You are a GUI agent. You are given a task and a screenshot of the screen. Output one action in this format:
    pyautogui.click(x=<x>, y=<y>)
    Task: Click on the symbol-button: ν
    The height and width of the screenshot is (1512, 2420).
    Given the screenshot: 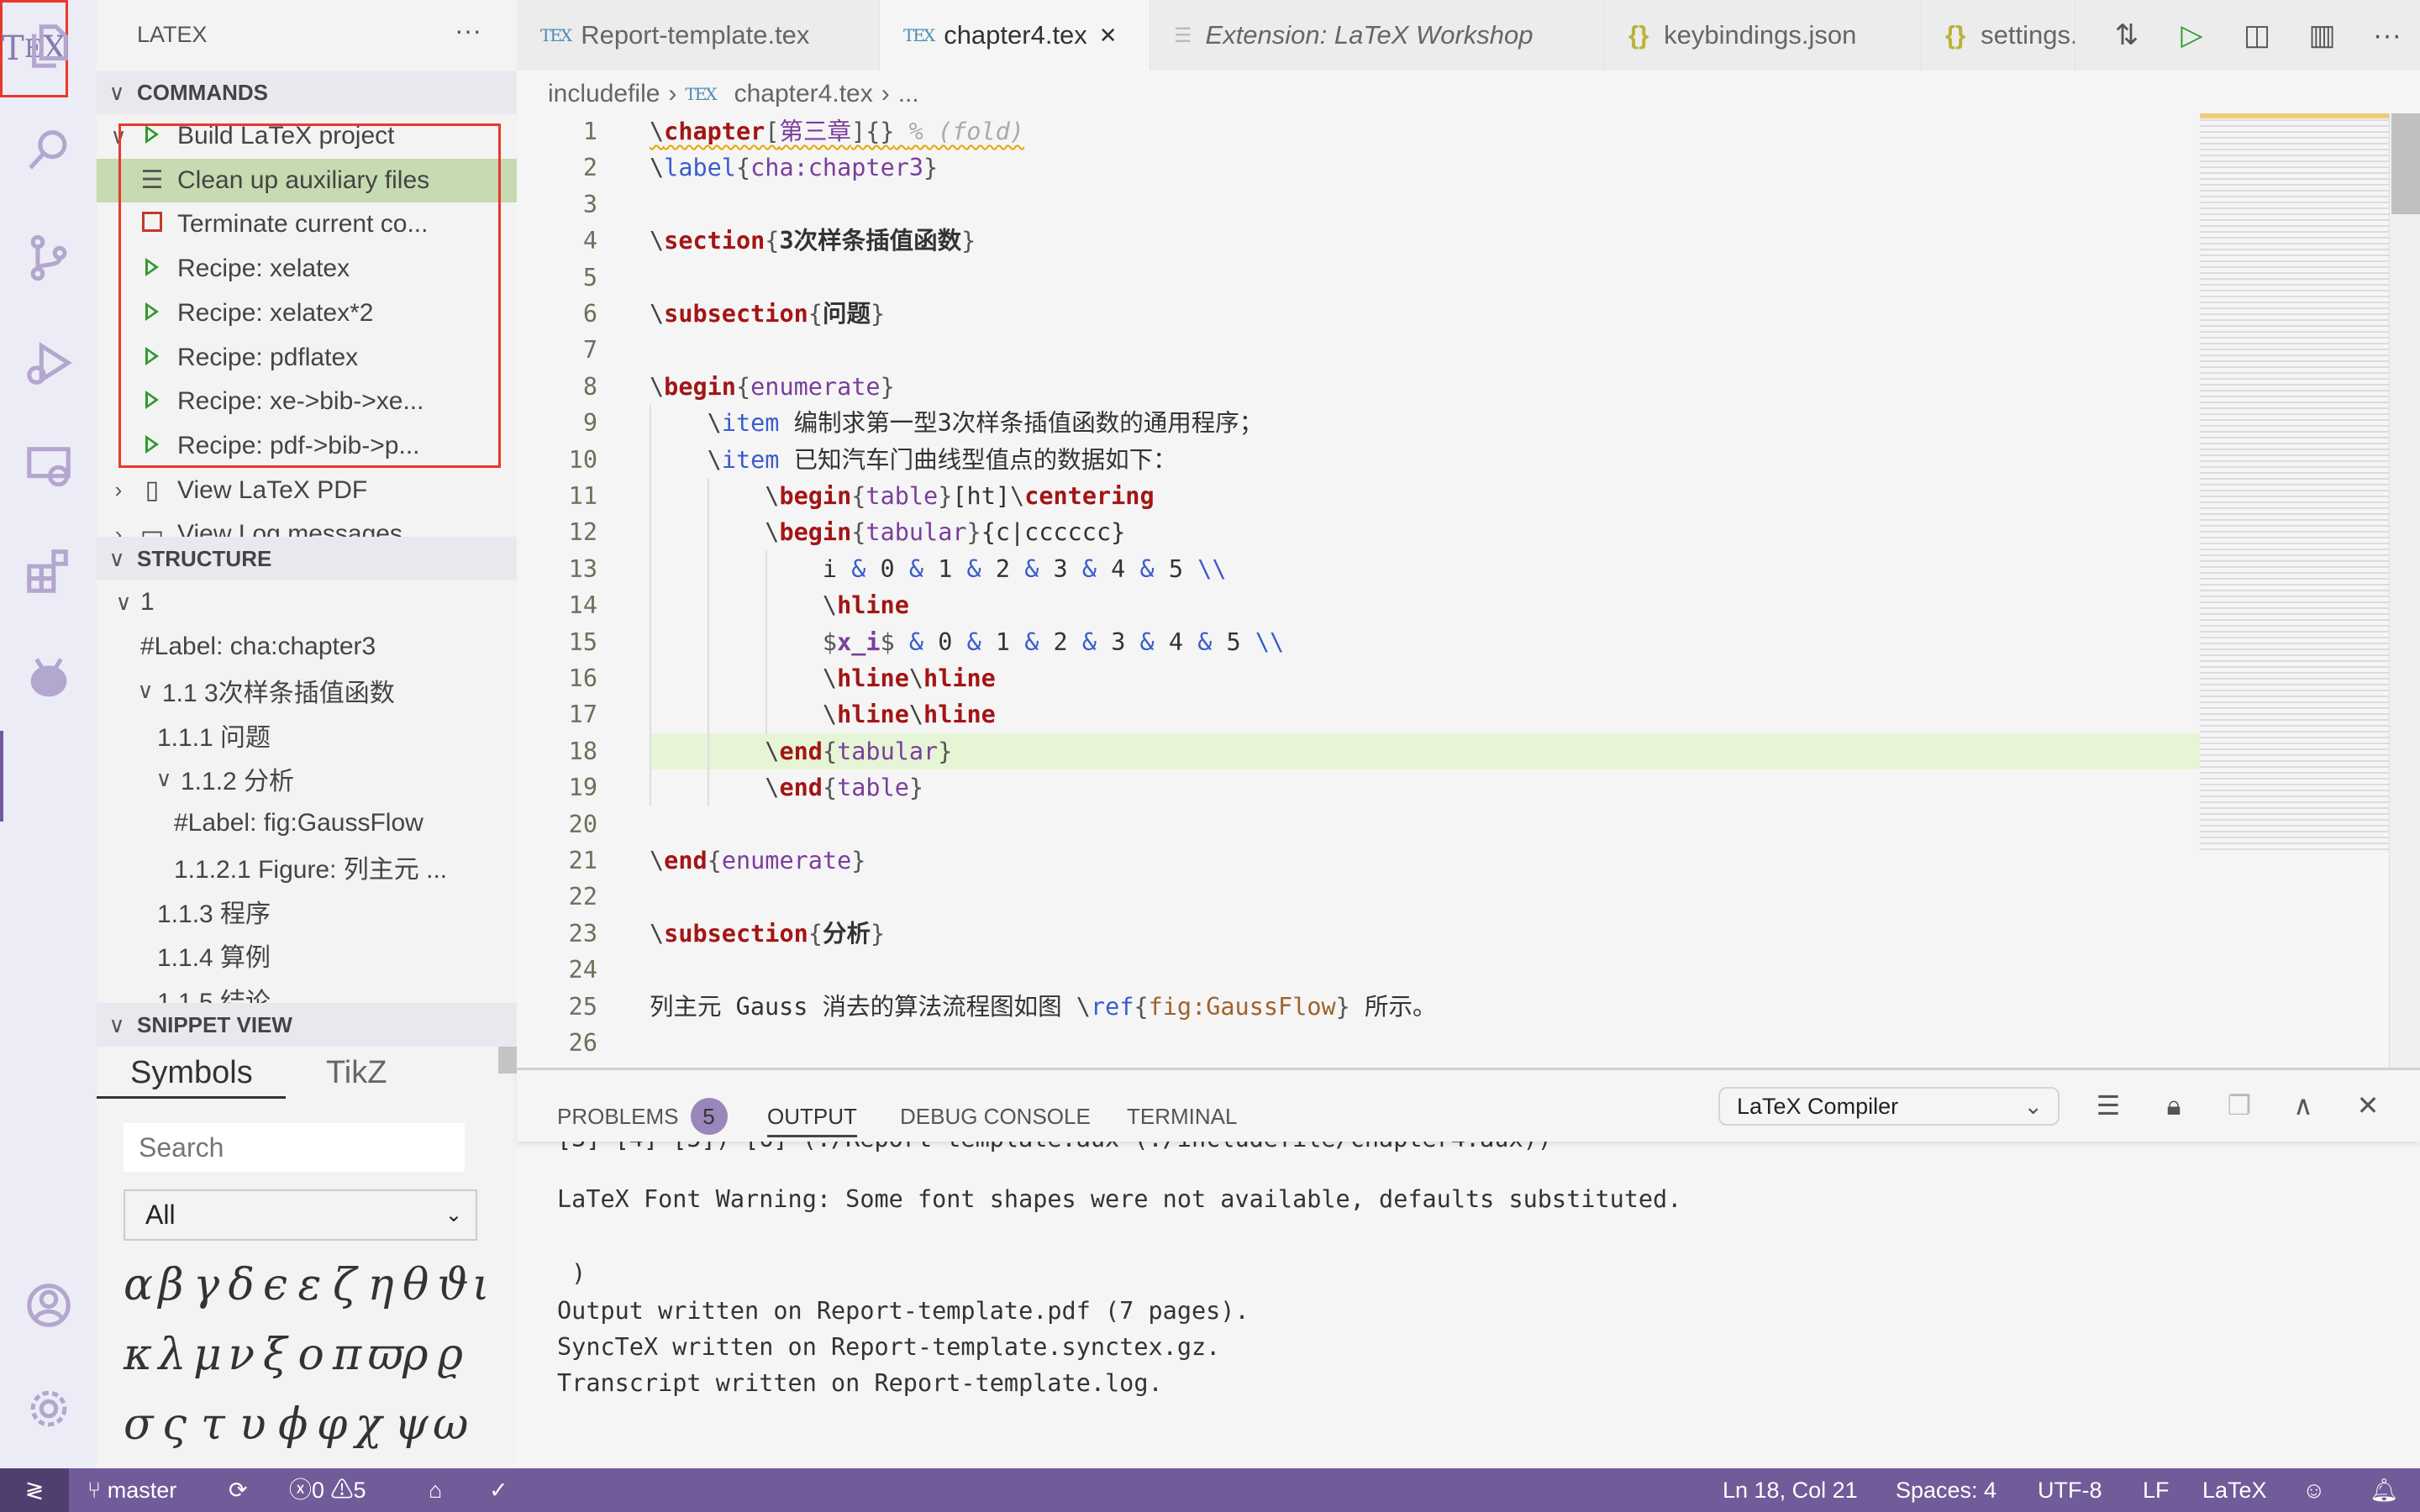 What is the action you would take?
    pyautogui.click(x=242, y=1355)
    